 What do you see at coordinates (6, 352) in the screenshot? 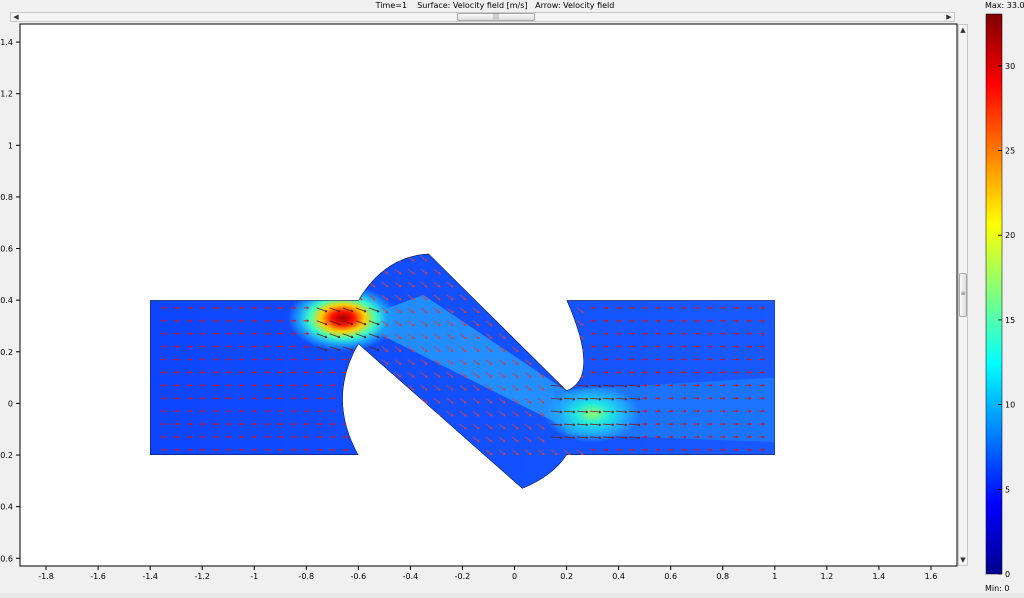
I see `y-tick-label: 0.2` at bounding box center [6, 352].